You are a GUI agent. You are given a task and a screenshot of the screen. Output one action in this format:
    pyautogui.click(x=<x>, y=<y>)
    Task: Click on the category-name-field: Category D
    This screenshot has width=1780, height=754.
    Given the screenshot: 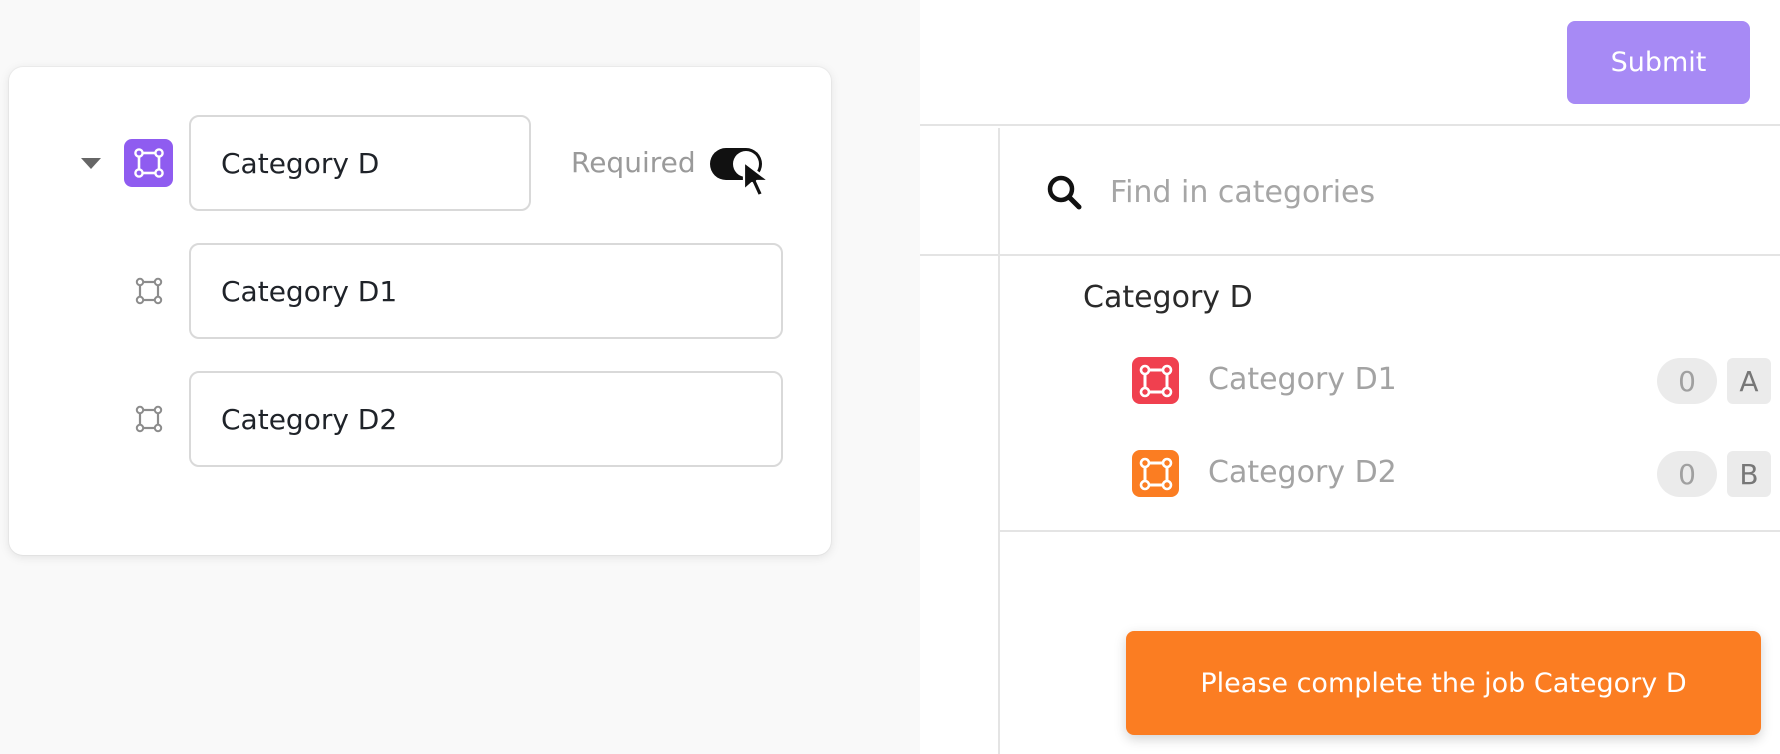 What is the action you would take?
    pyautogui.click(x=360, y=163)
    